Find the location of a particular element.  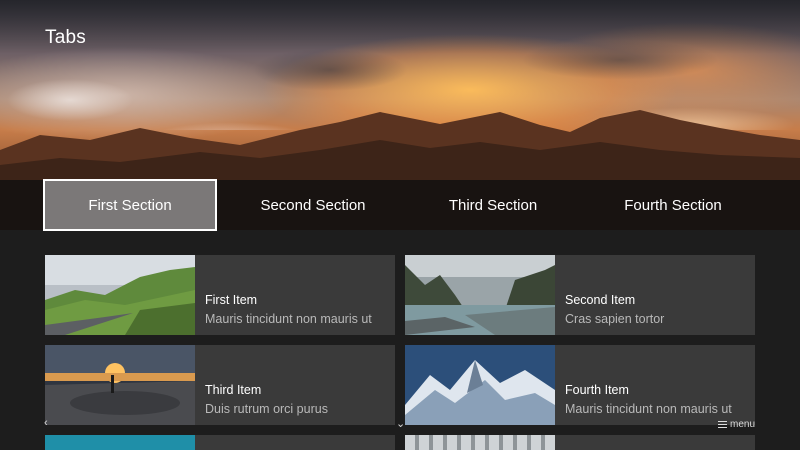

page-title: Tabs is located at coordinates (65, 37).